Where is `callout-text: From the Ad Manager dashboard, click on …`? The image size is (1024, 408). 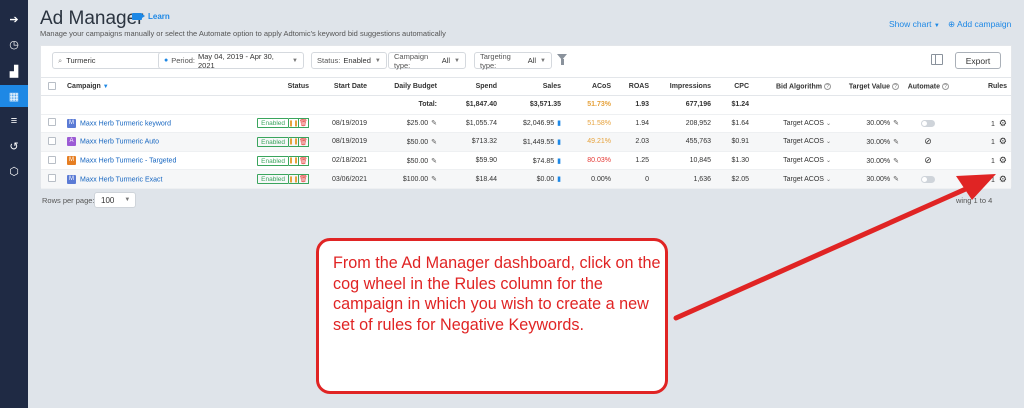 callout-text: From the Ad Manager dashboard, click on … is located at coordinates (497, 294).